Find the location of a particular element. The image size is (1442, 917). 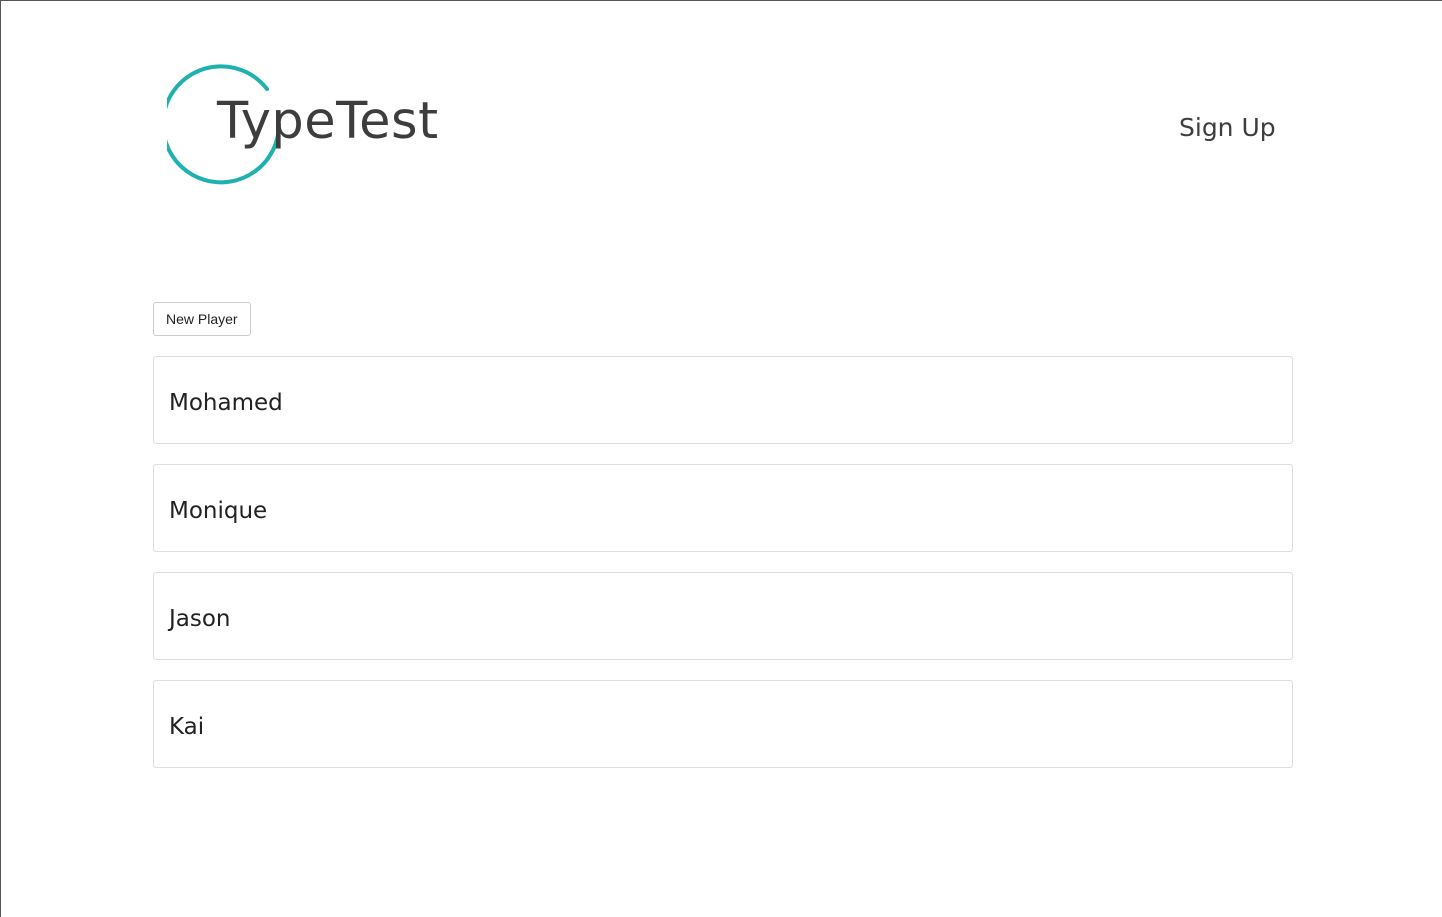

player-name: Kai is located at coordinates (187, 727).